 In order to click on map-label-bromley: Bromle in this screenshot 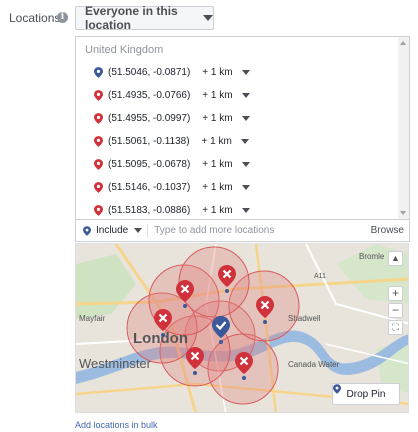, I will do `click(372, 256)`.